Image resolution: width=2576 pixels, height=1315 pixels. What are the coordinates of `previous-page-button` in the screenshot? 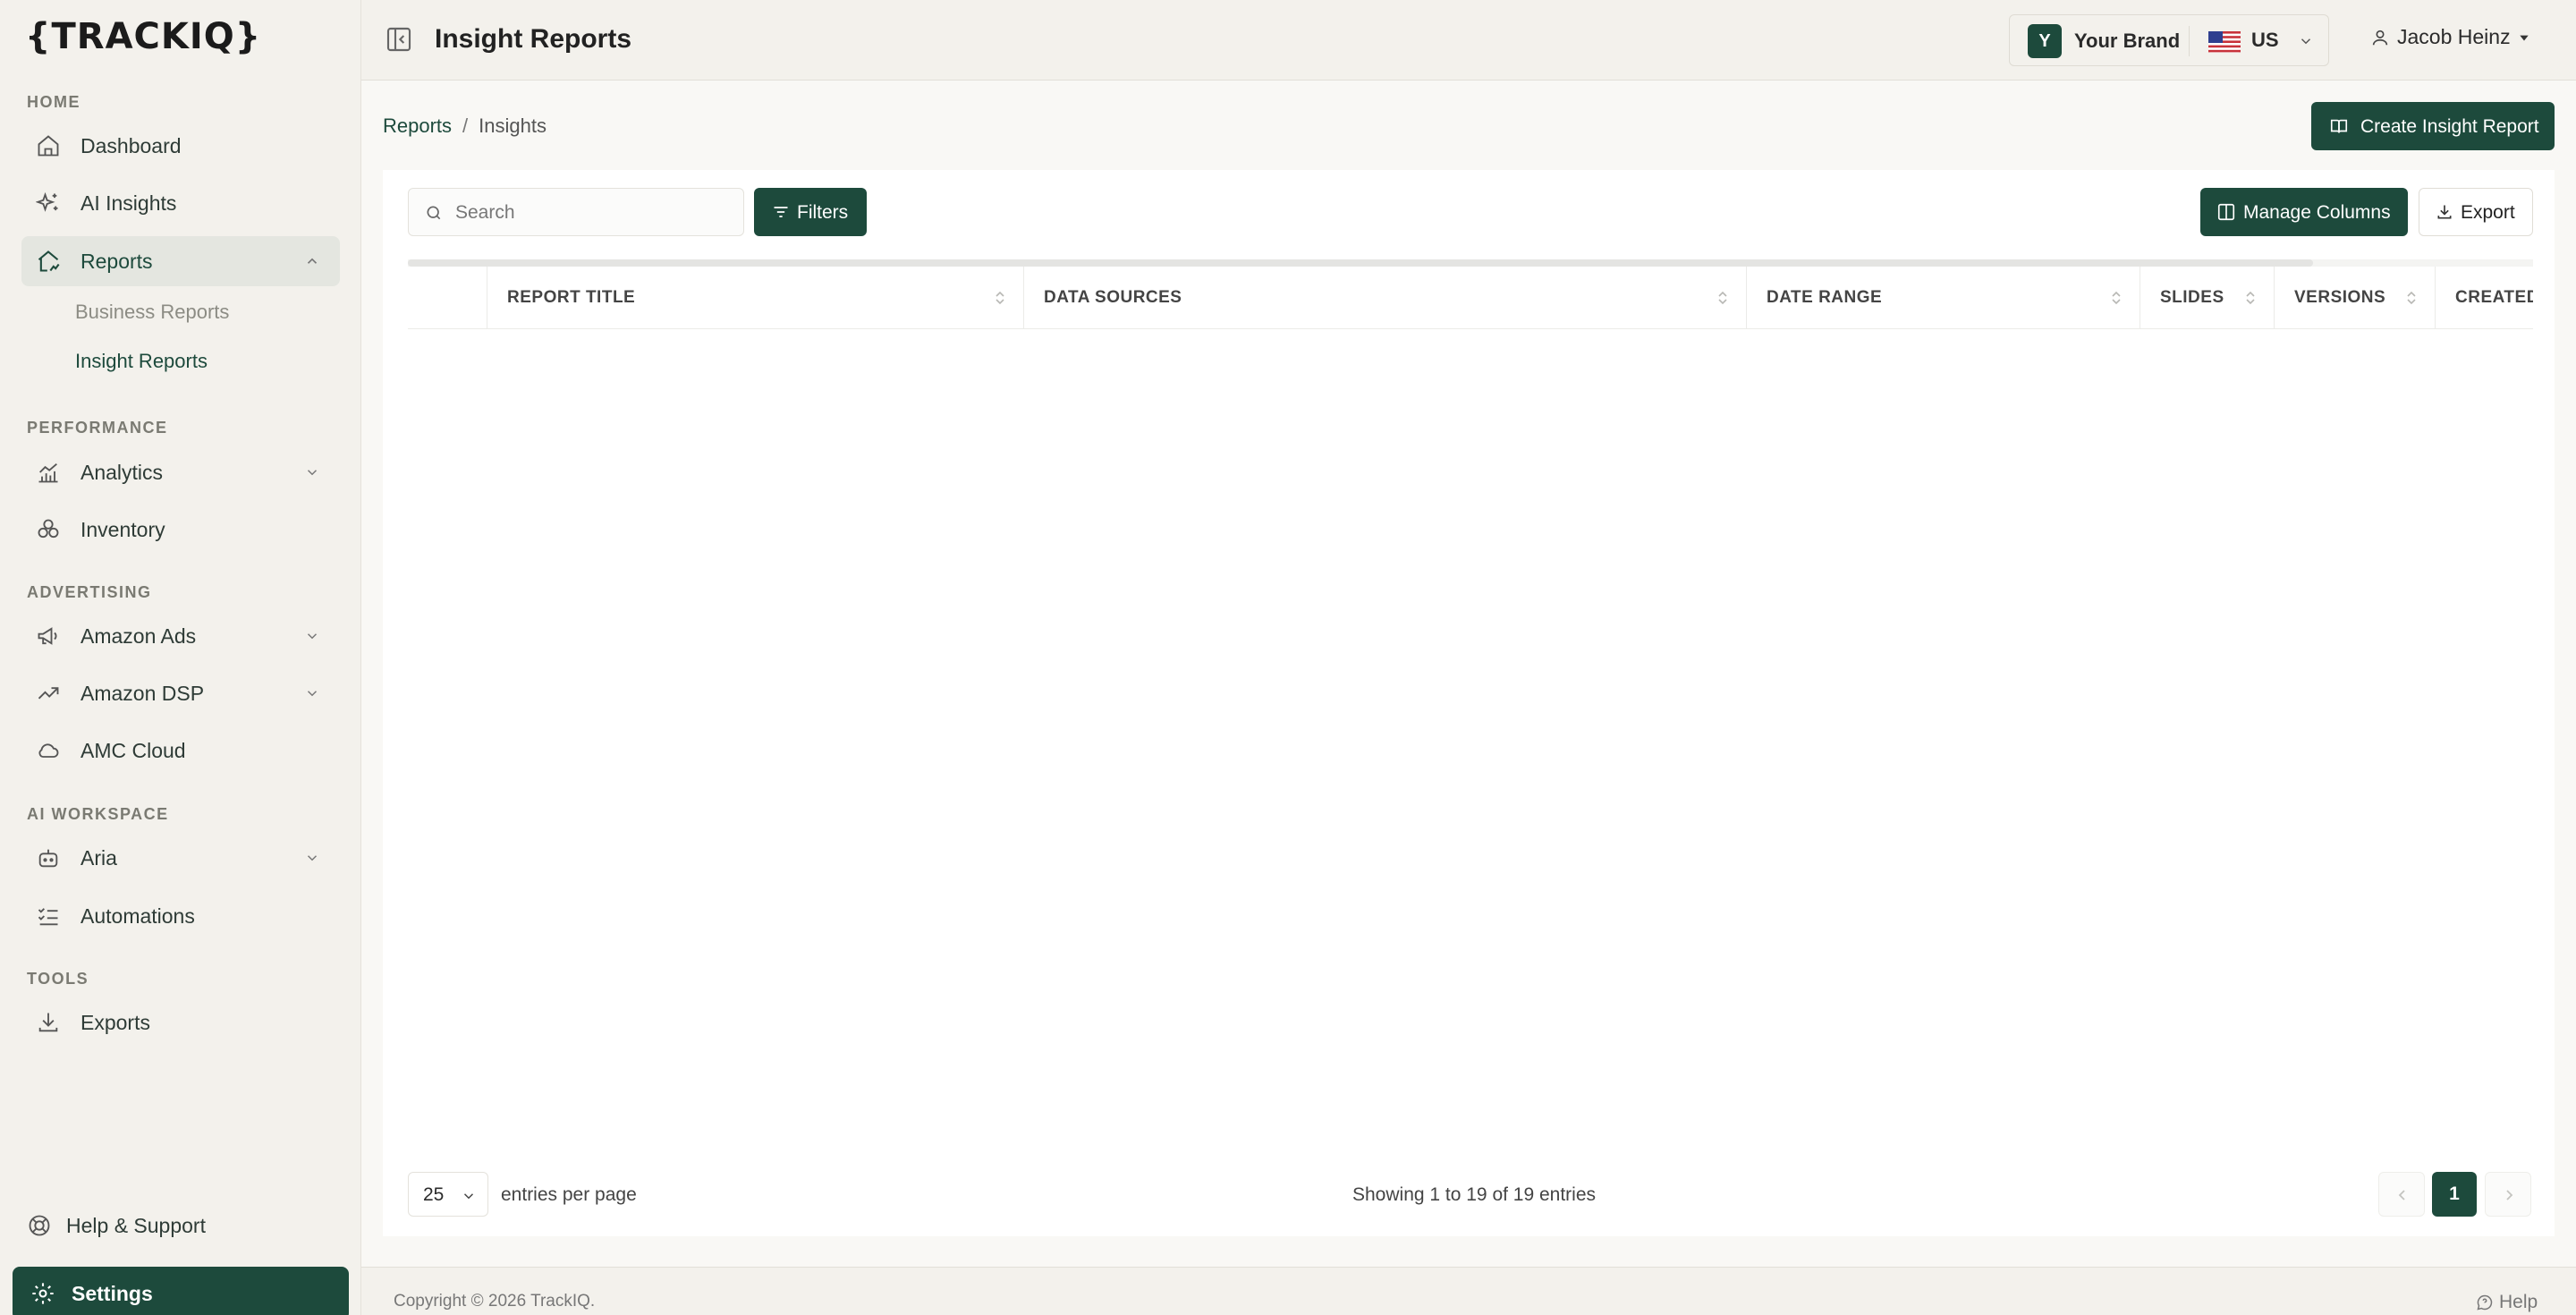 It's located at (2401, 1194).